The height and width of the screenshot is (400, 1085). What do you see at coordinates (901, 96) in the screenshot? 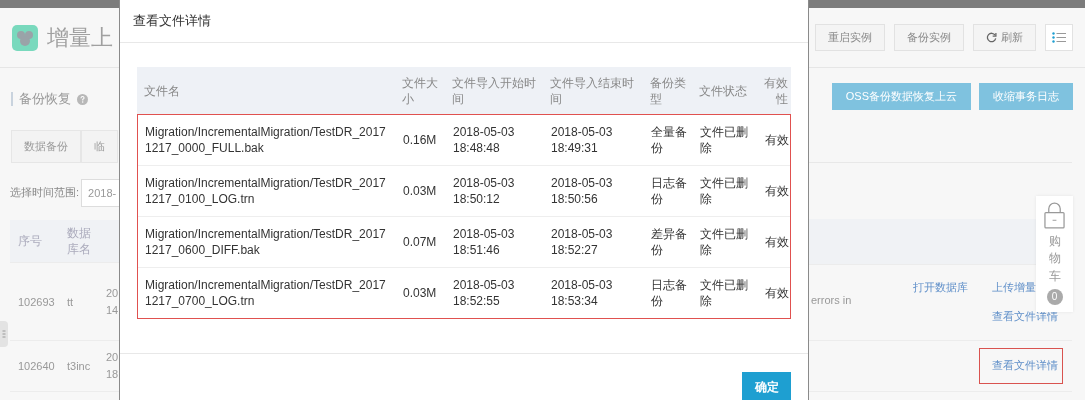
I see `action-button: OSS备份数据恢复上云` at bounding box center [901, 96].